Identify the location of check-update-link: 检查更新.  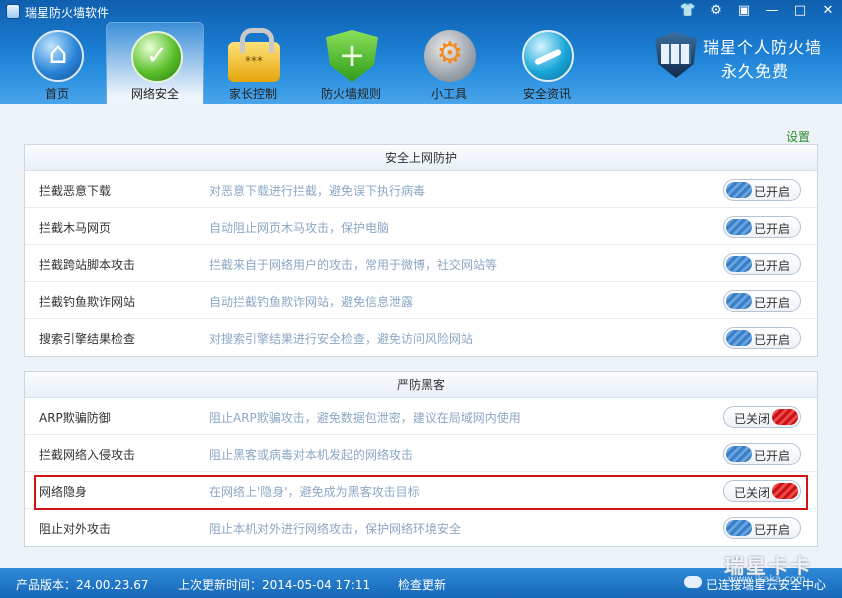
(422, 584).